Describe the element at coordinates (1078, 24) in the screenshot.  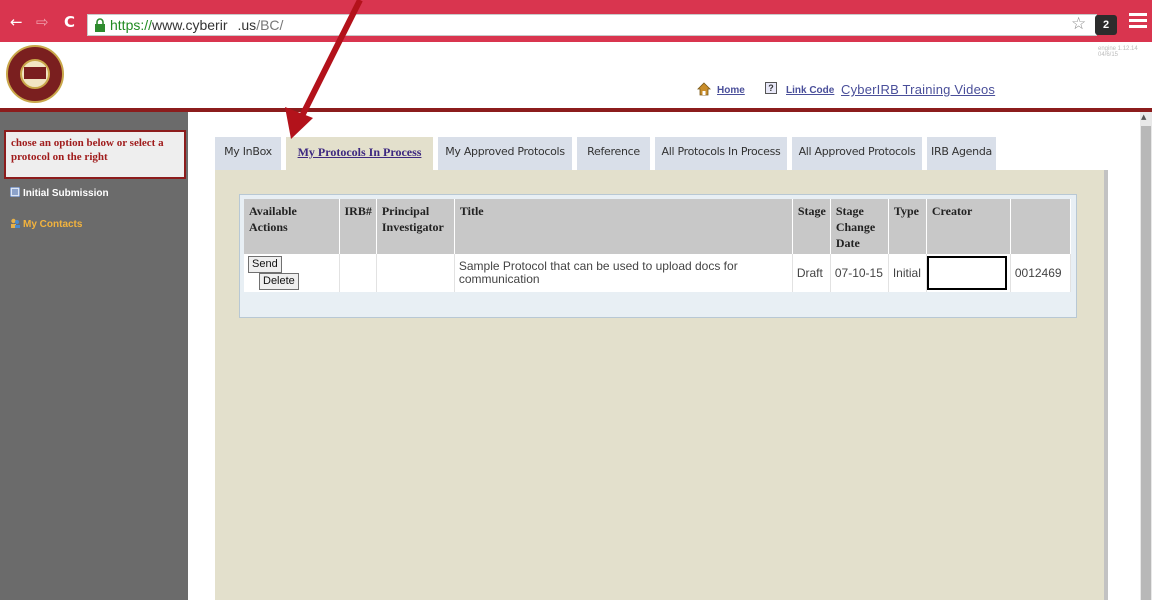
I see `bookmark-star-icon: ☆` at that location.